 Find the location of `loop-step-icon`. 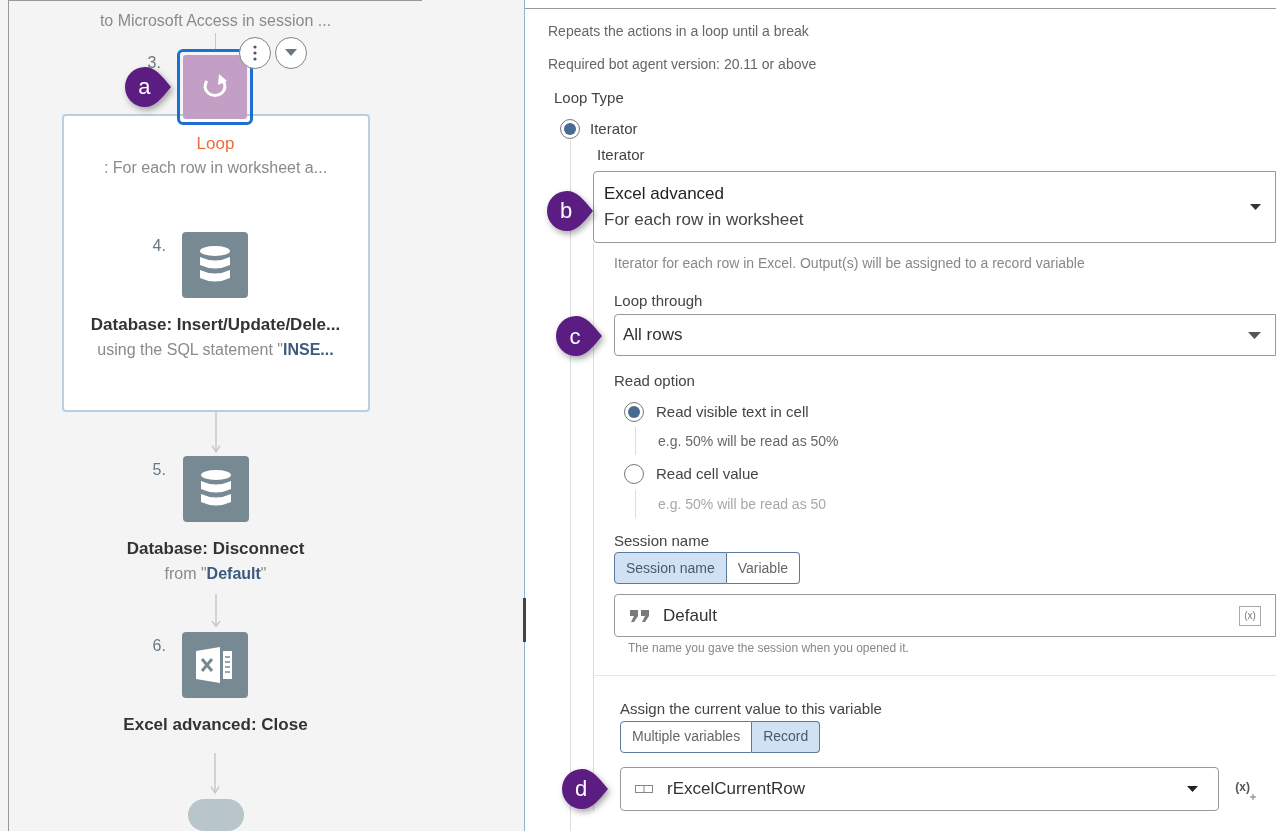

loop-step-icon is located at coordinates (215, 86).